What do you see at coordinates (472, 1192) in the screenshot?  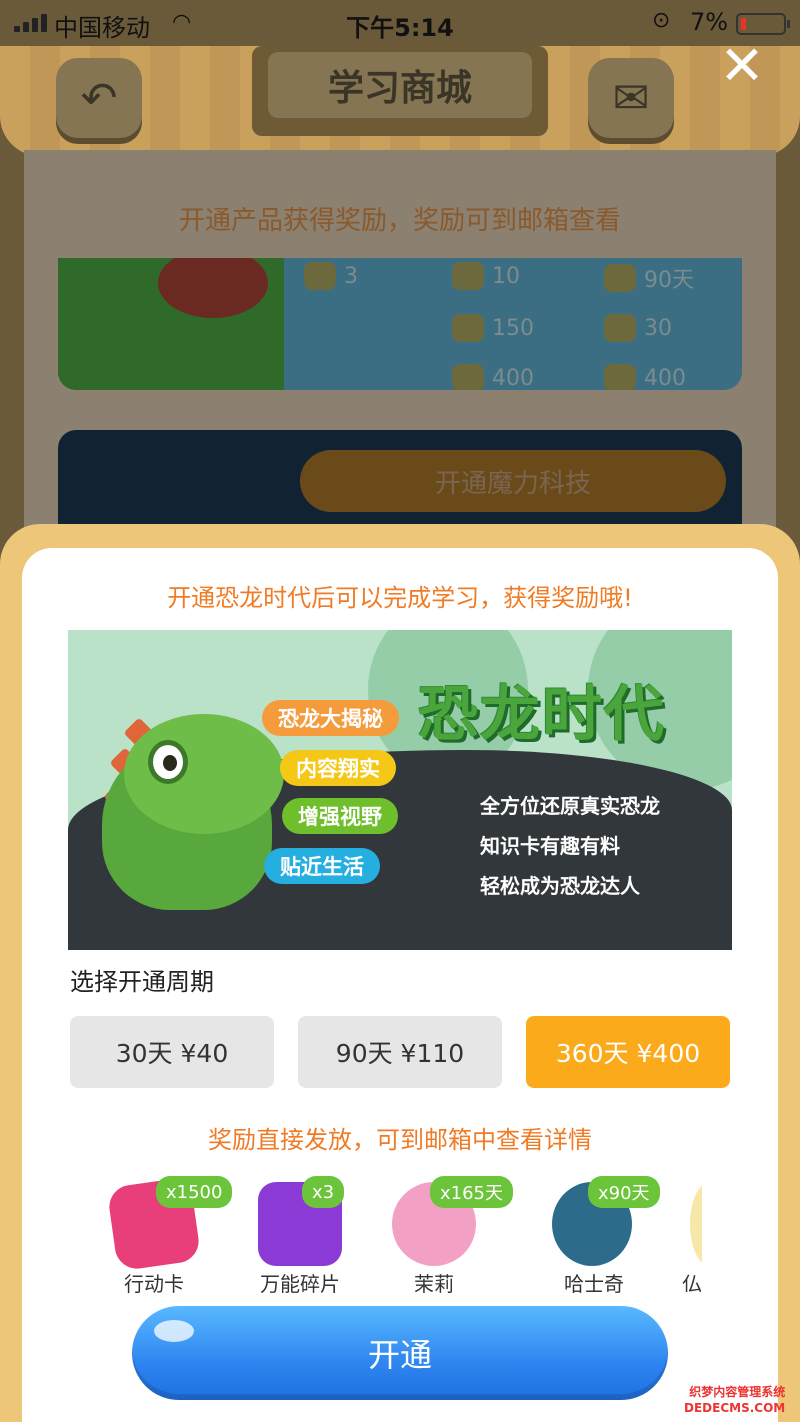 I see `reward-count-badge: x165天` at bounding box center [472, 1192].